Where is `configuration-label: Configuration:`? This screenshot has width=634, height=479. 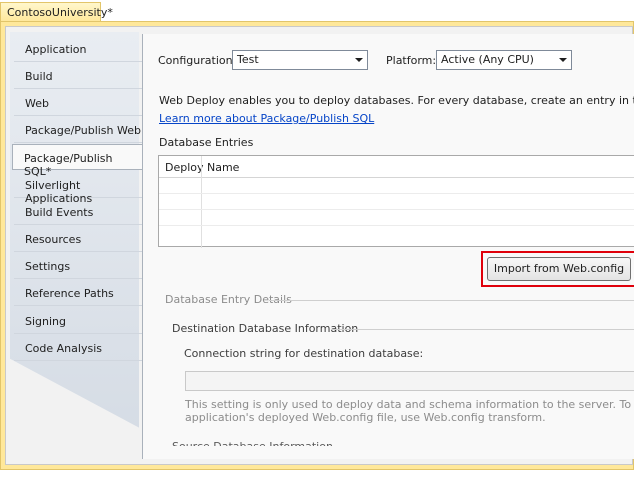 configuration-label: Configuration: is located at coordinates (197, 60).